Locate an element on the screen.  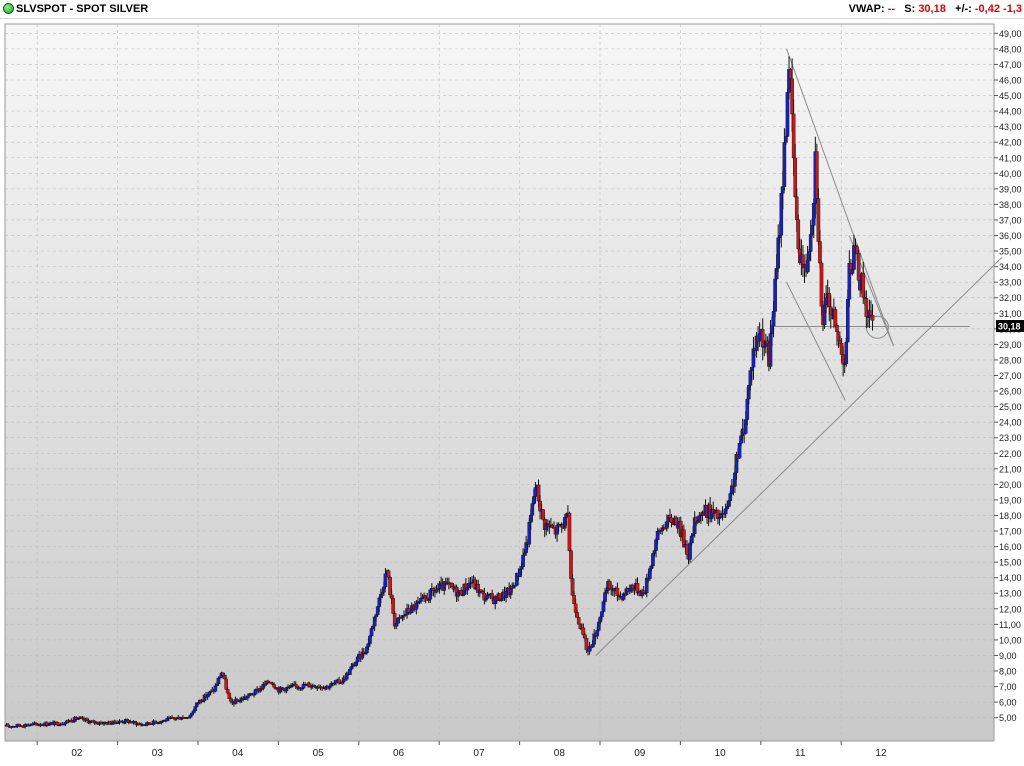
y-tick-label: 27,00 is located at coordinates (1010, 376).